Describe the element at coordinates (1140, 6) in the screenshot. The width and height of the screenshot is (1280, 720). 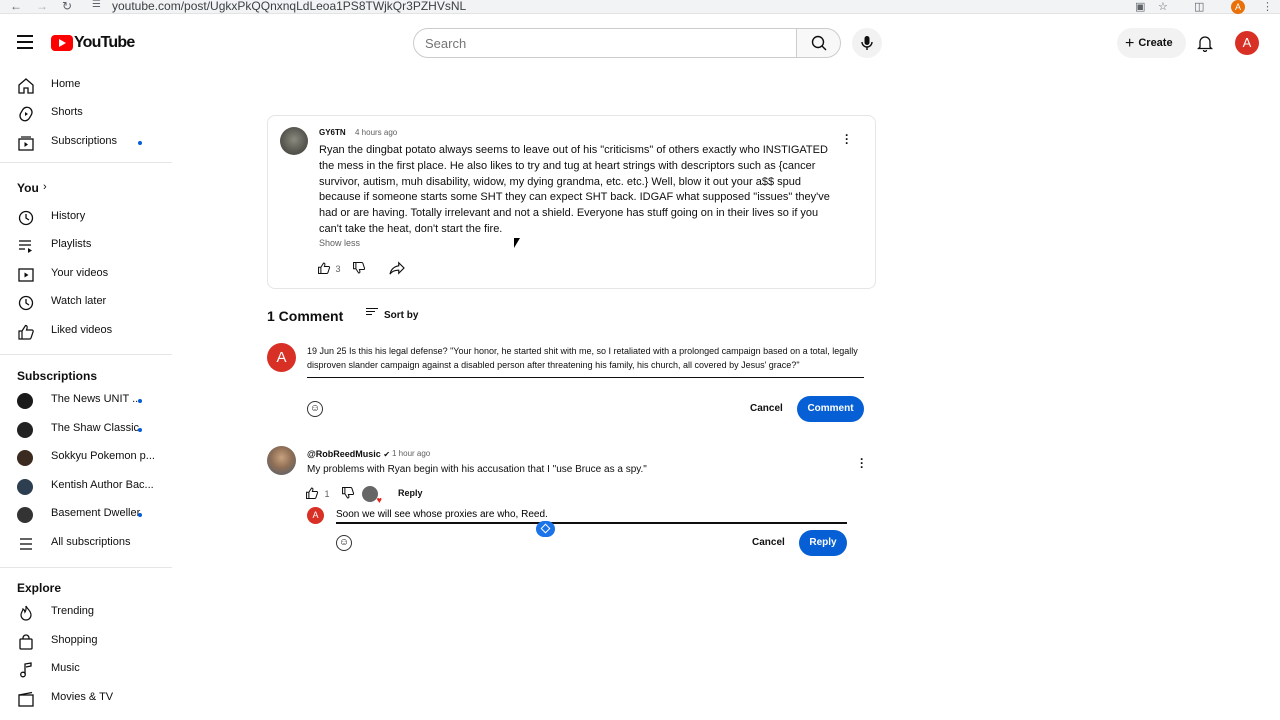
I see `install-icon: ▣` at that location.